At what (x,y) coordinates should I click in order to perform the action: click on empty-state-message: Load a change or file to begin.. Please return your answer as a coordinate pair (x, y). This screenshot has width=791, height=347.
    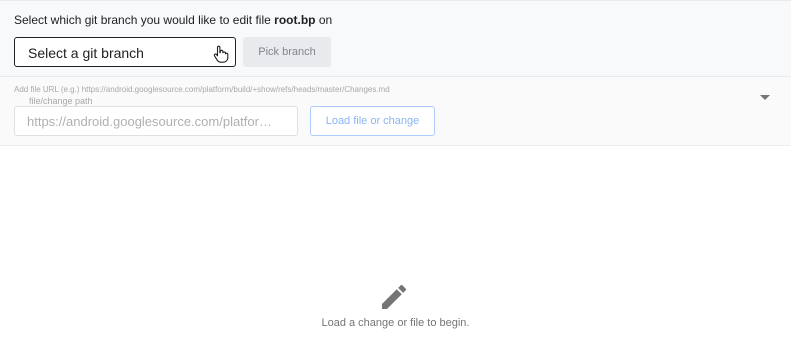
    Looking at the image, I should click on (395, 323).